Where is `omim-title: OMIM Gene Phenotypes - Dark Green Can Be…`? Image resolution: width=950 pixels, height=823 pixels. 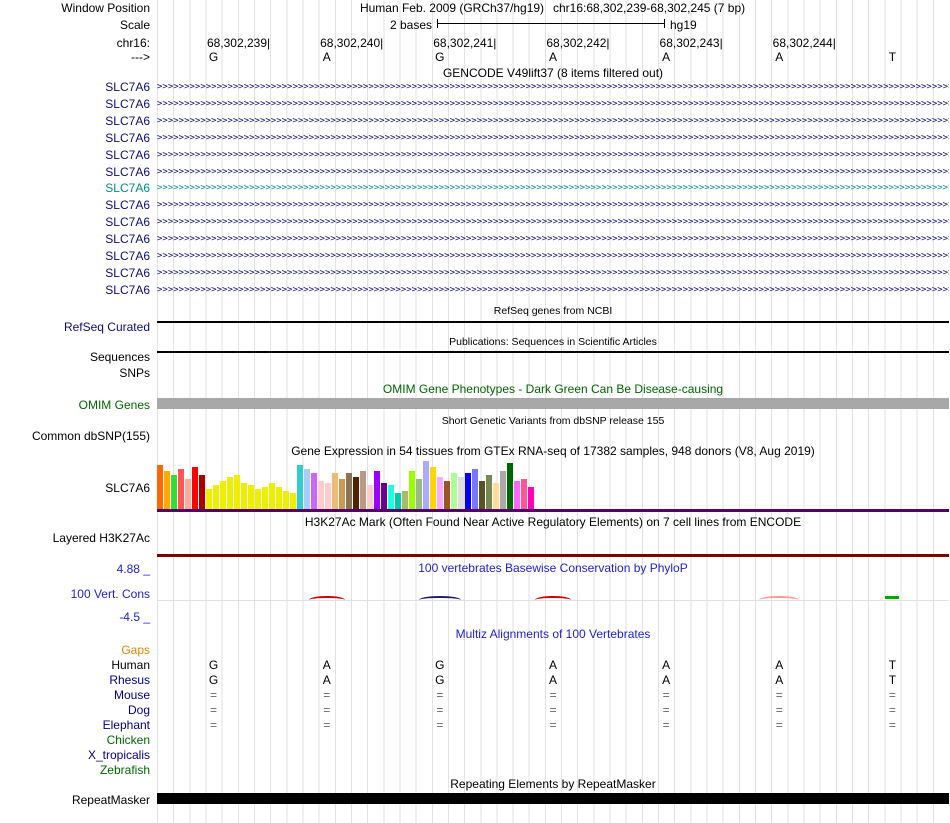 omim-title: OMIM Gene Phenotypes - Dark Green Can Be… is located at coordinates (553, 389).